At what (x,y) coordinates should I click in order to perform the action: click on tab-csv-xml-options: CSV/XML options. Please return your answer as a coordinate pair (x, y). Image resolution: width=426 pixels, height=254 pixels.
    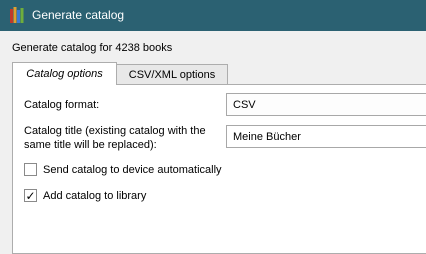
    Looking at the image, I should click on (172, 74).